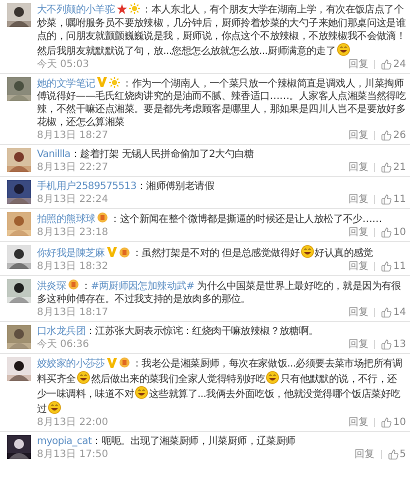  What do you see at coordinates (72, 167) in the screenshot?
I see `comment-time: 8月13日 22:27` at bounding box center [72, 167].